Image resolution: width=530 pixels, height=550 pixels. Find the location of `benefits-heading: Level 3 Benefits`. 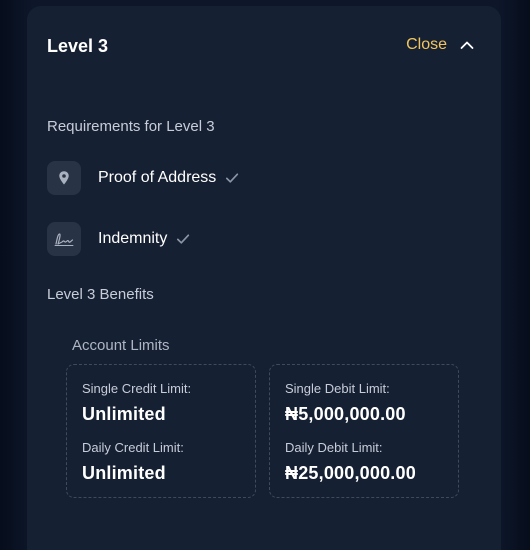

benefits-heading: Level 3 Benefits is located at coordinates (100, 294).